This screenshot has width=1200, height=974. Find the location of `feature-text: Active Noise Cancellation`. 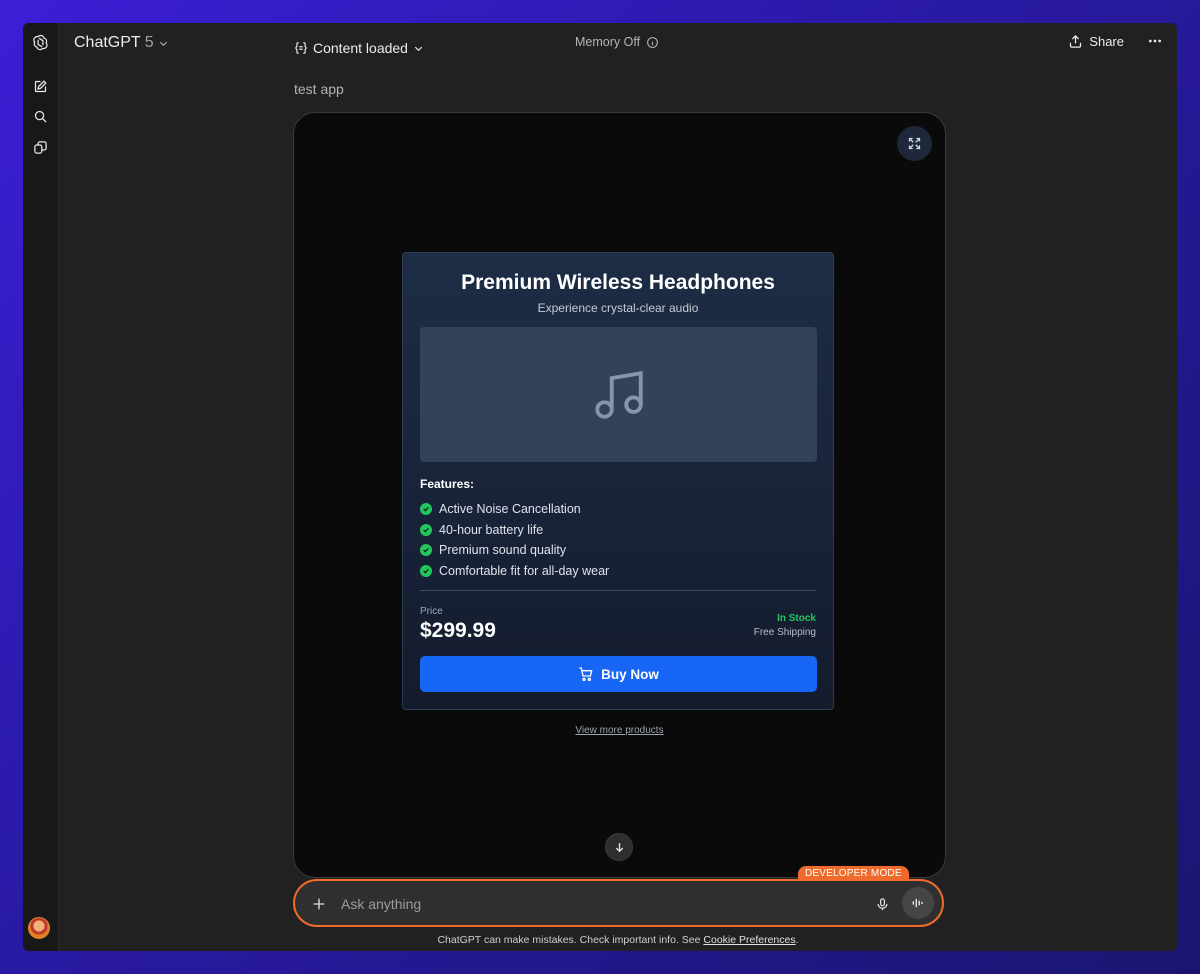

feature-text: Active Noise Cancellation is located at coordinates (510, 509).